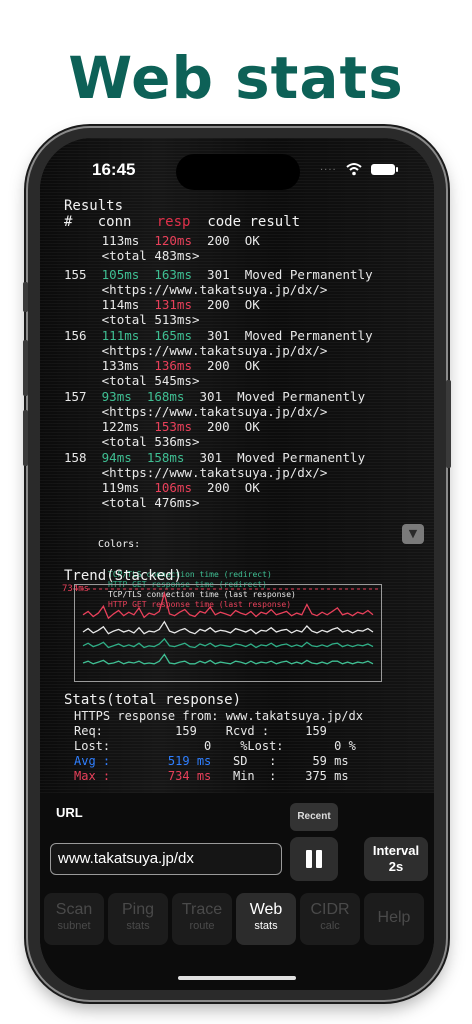 Image resolution: width=472 pixels, height=1024 pixels. I want to click on rcvd-label: Rcvd :, so click(247, 731).